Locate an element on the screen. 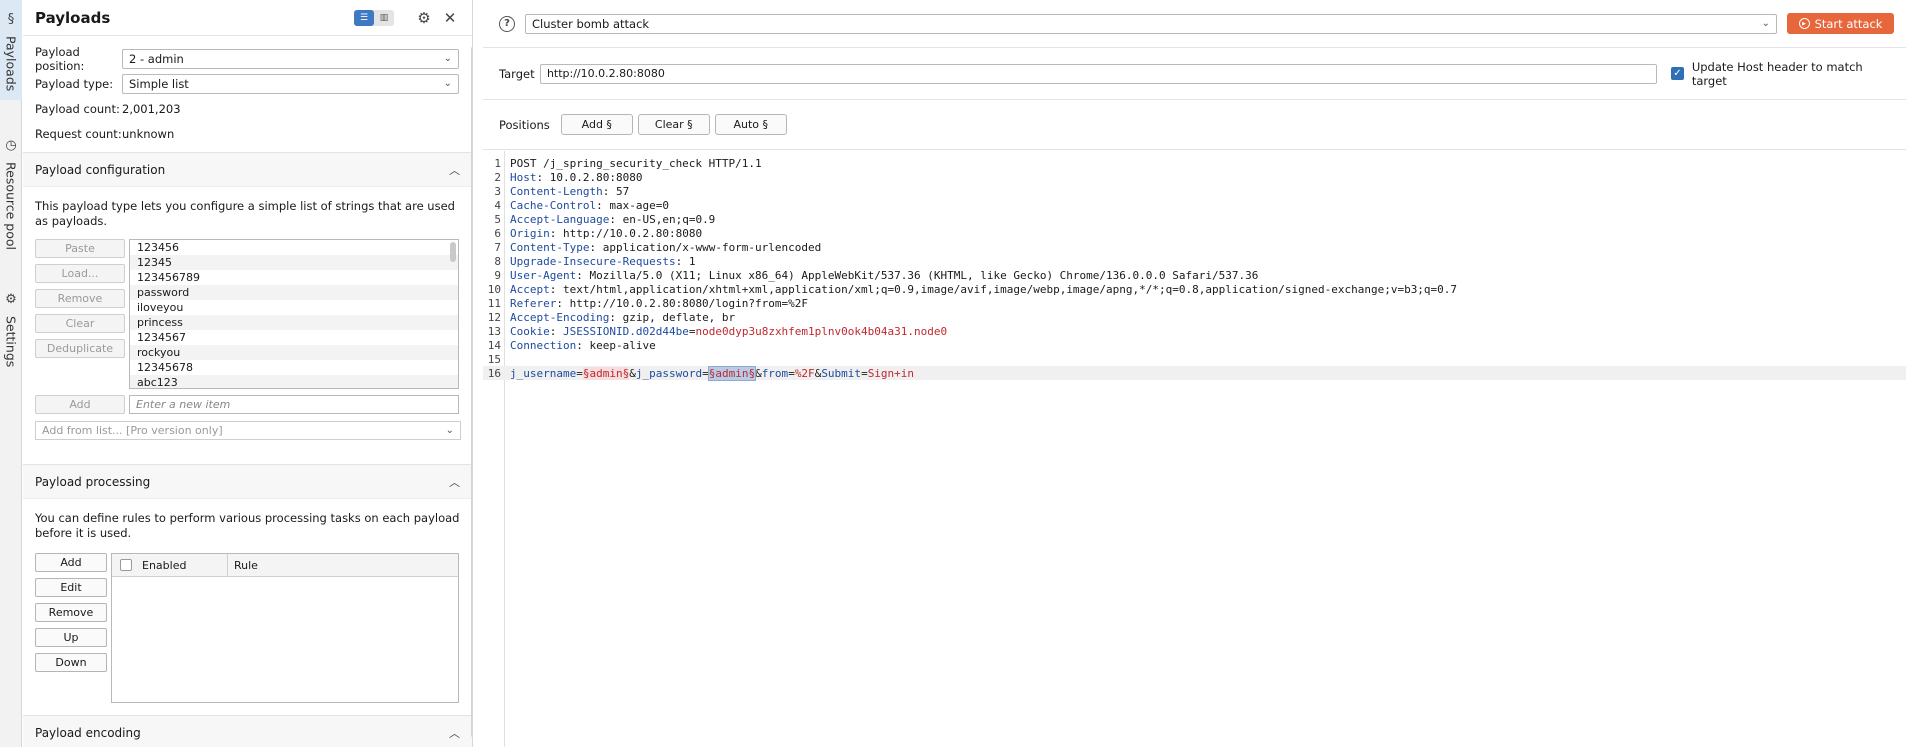 The height and width of the screenshot is (747, 1906). auto-marker-button: Auto § is located at coordinates (750, 124).